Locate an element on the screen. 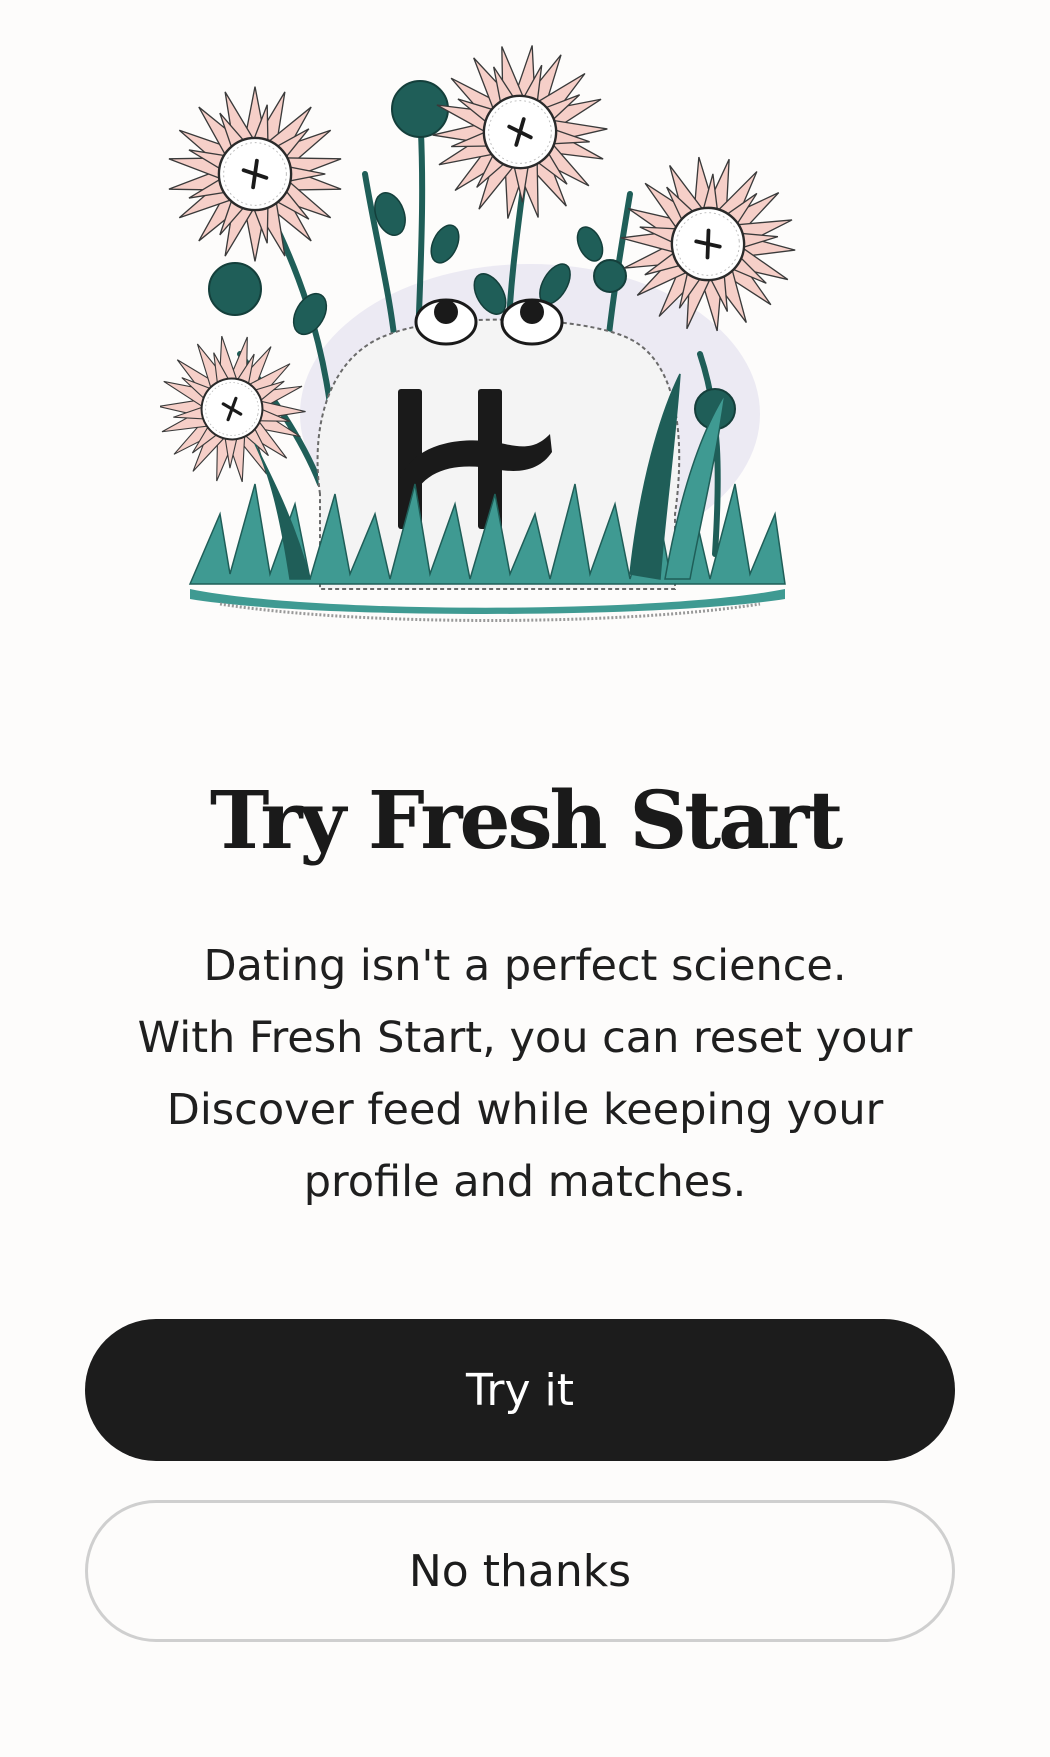 This screenshot has width=1050, height=1757. description-line: Dating isn't a perfect science. is located at coordinates (525, 966).